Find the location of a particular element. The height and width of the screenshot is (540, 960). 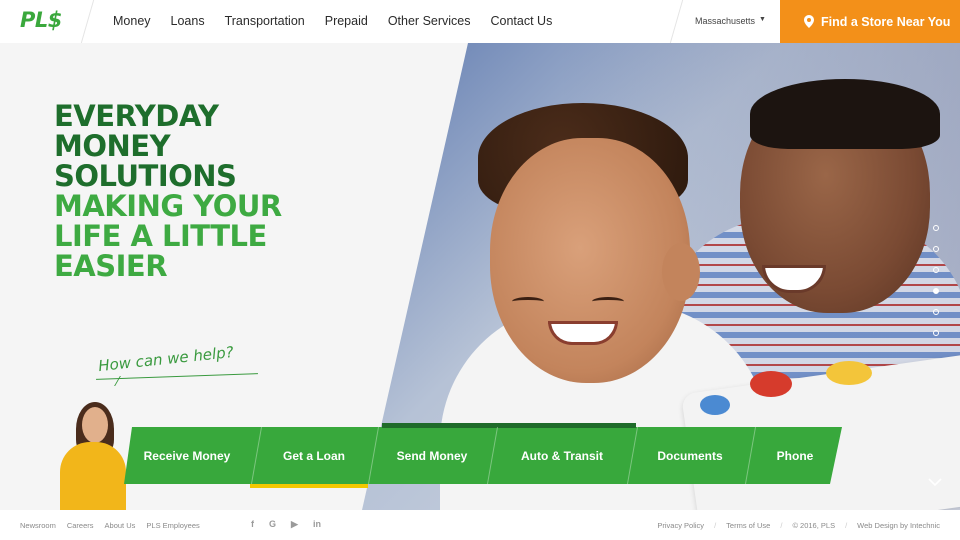

services-active-underline is located at coordinates (309, 486).